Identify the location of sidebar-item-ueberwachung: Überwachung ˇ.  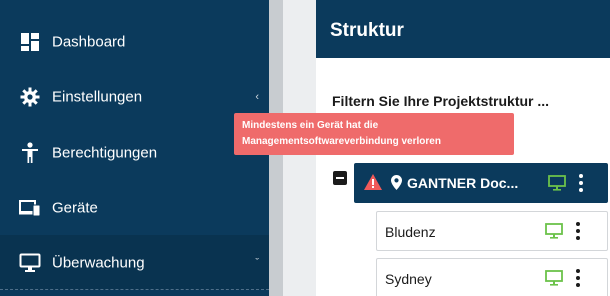
(134, 262).